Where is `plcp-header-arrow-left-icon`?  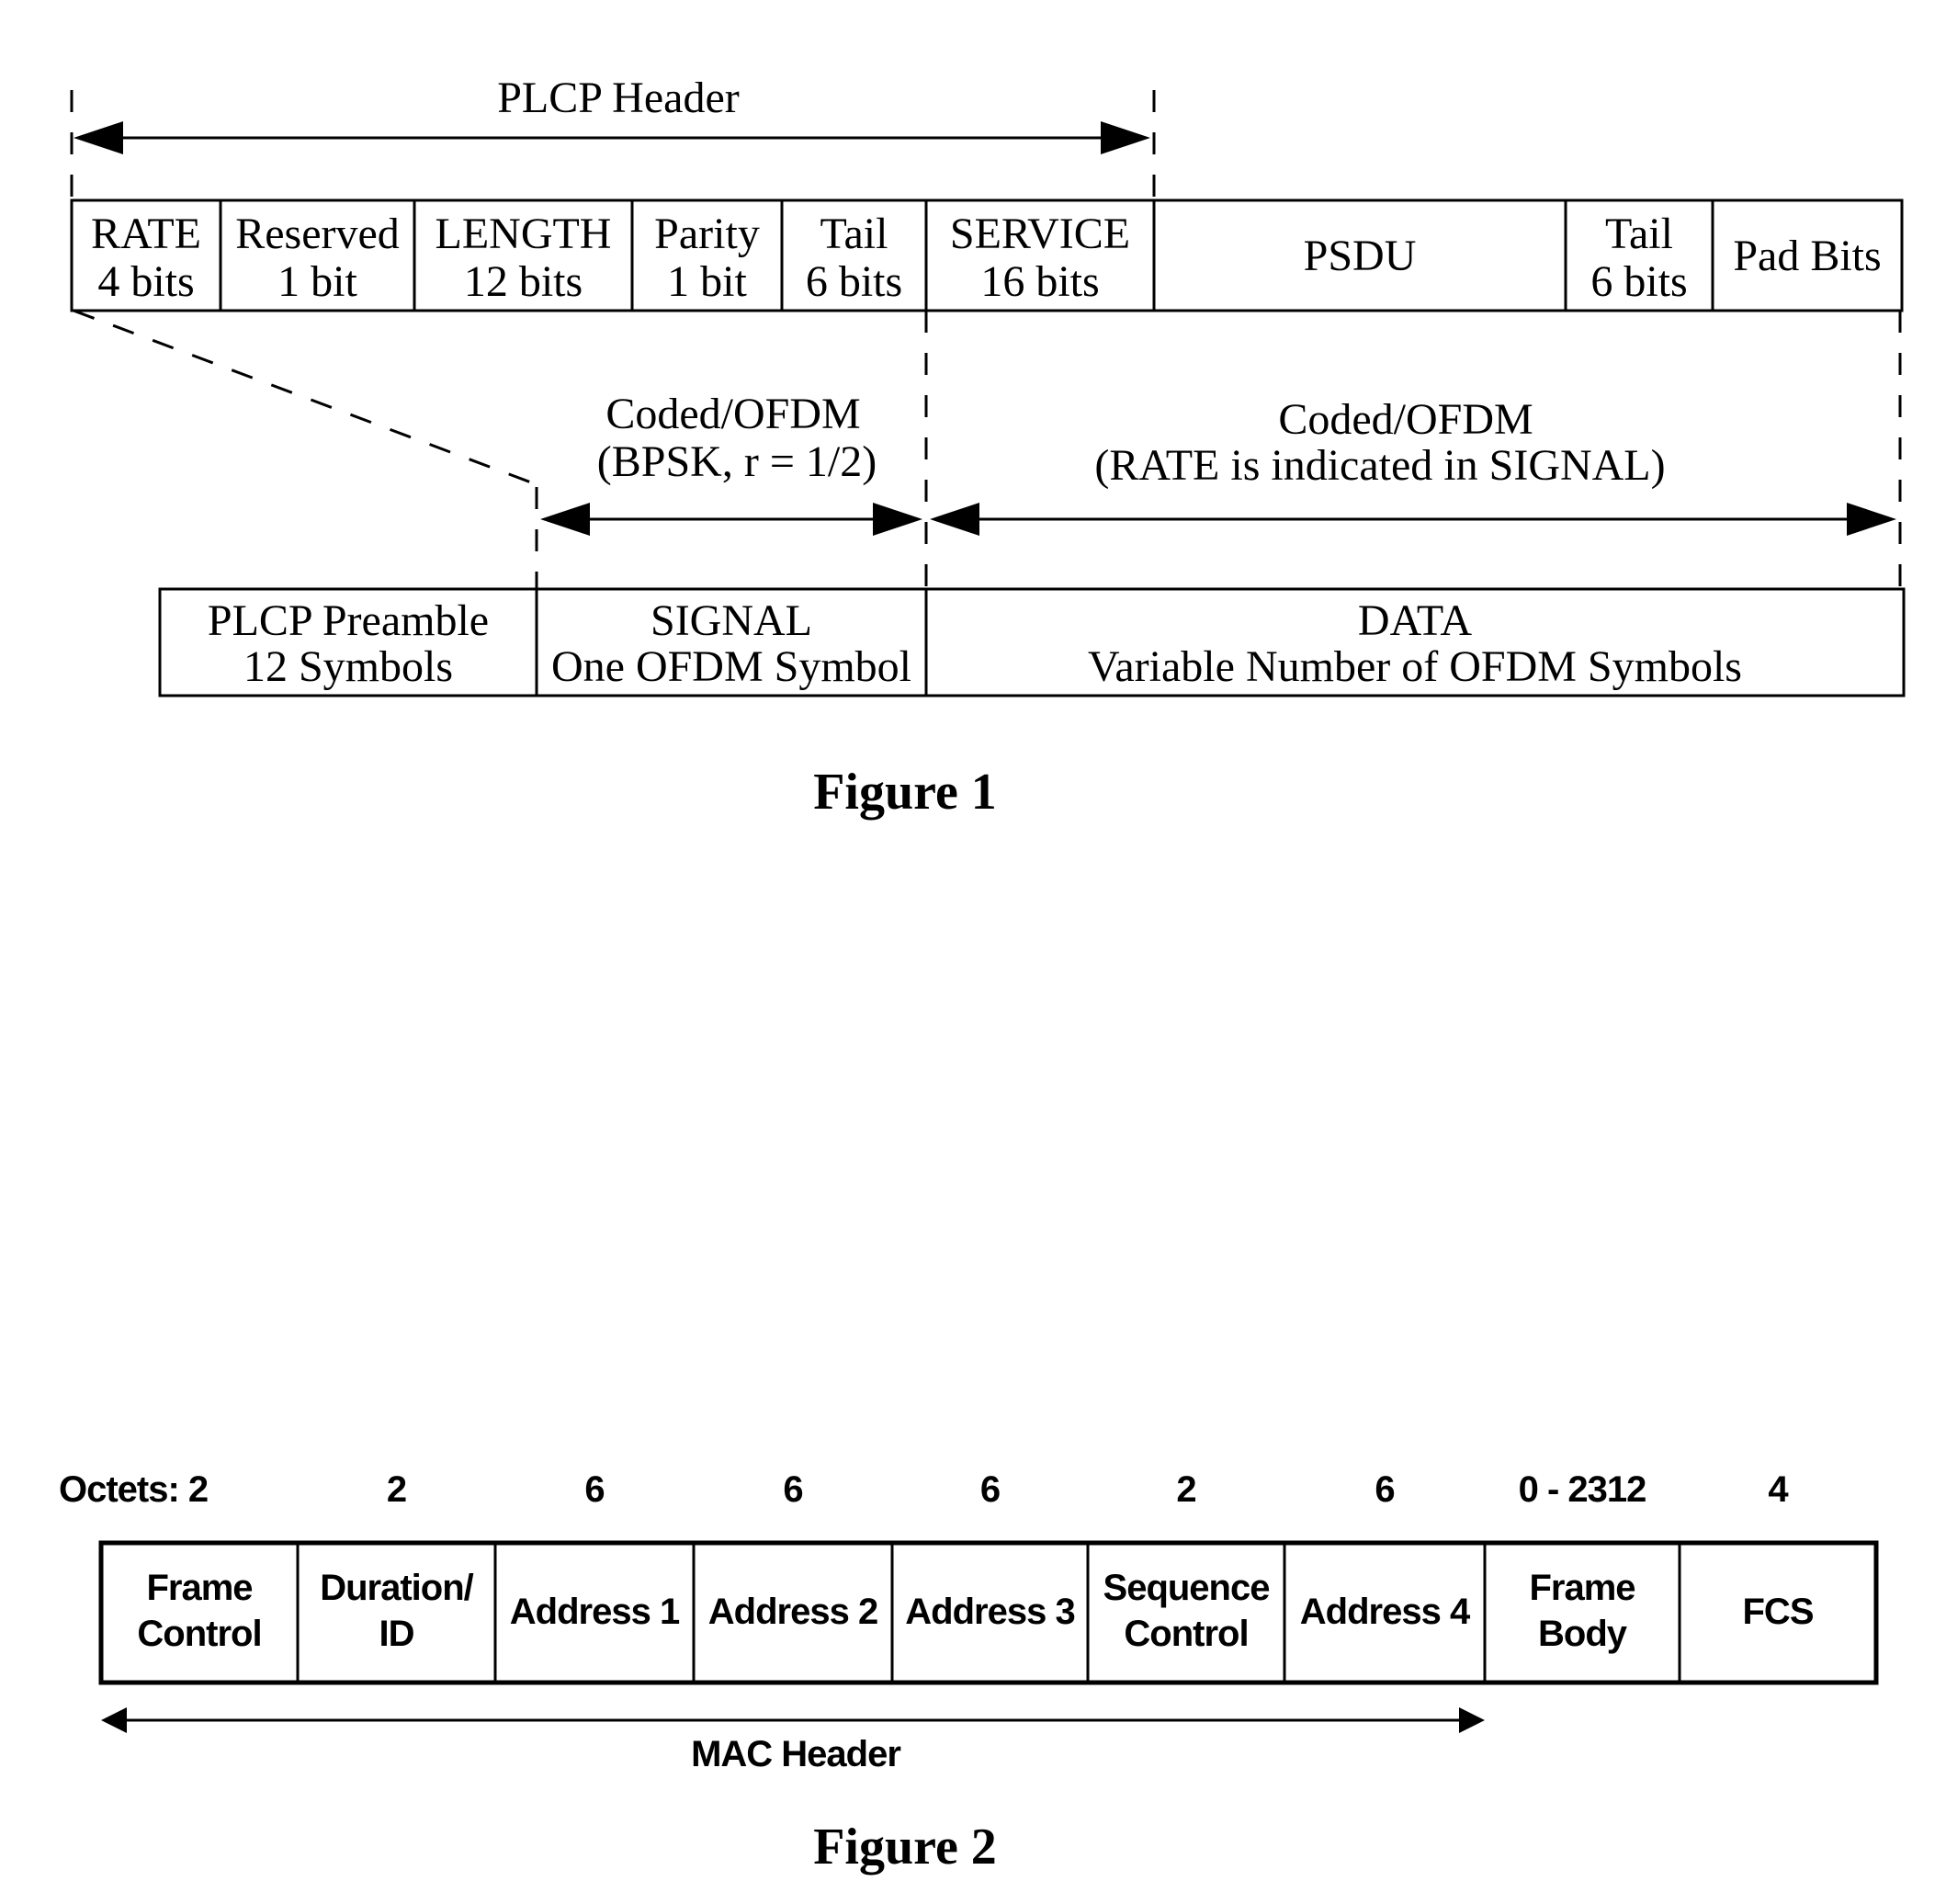 plcp-header-arrow-left-icon is located at coordinates (98, 137).